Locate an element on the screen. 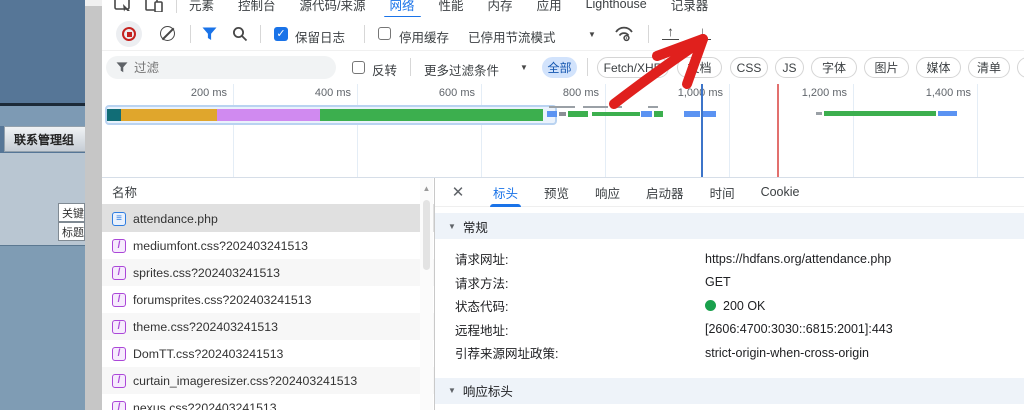 This screenshot has height=410, width=1024. tab-preview: 预览 is located at coordinates (556, 192).